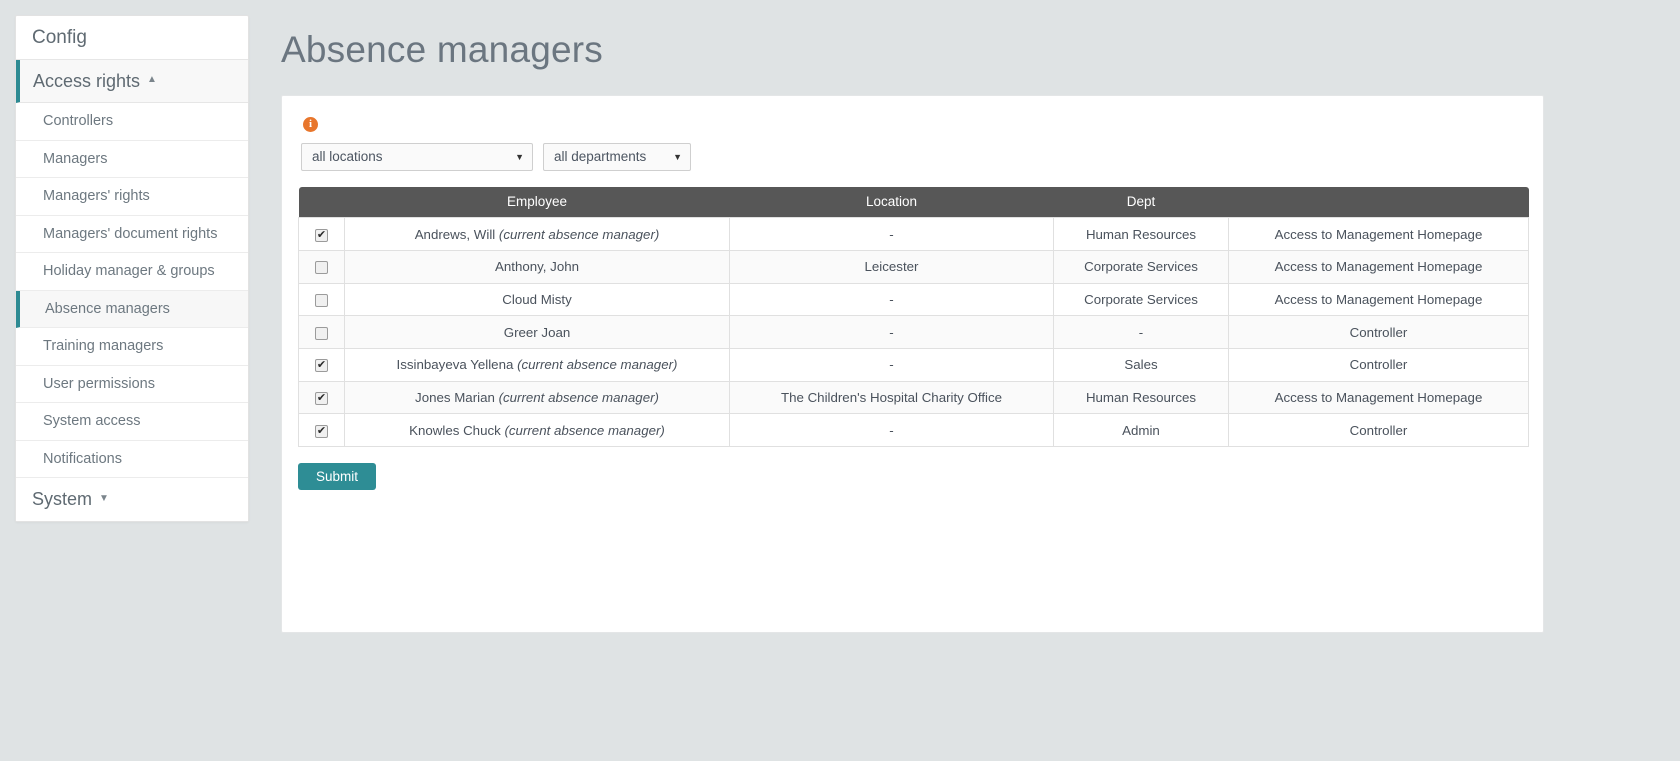  I want to click on table-header: Employee Location Dept, so click(913, 202).